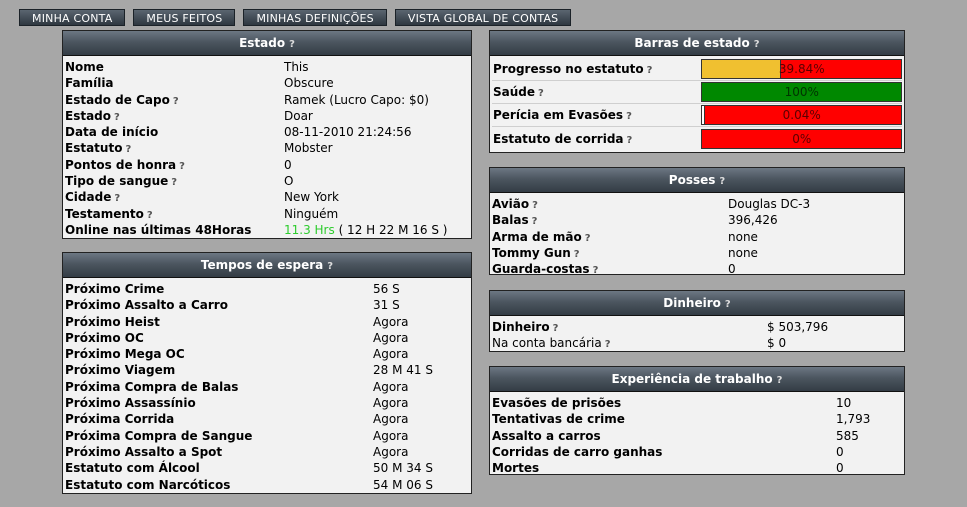 The width and height of the screenshot is (967, 507). I want to click on posses-row-tommy-gun: Tommy Gun? none, so click(697, 253).